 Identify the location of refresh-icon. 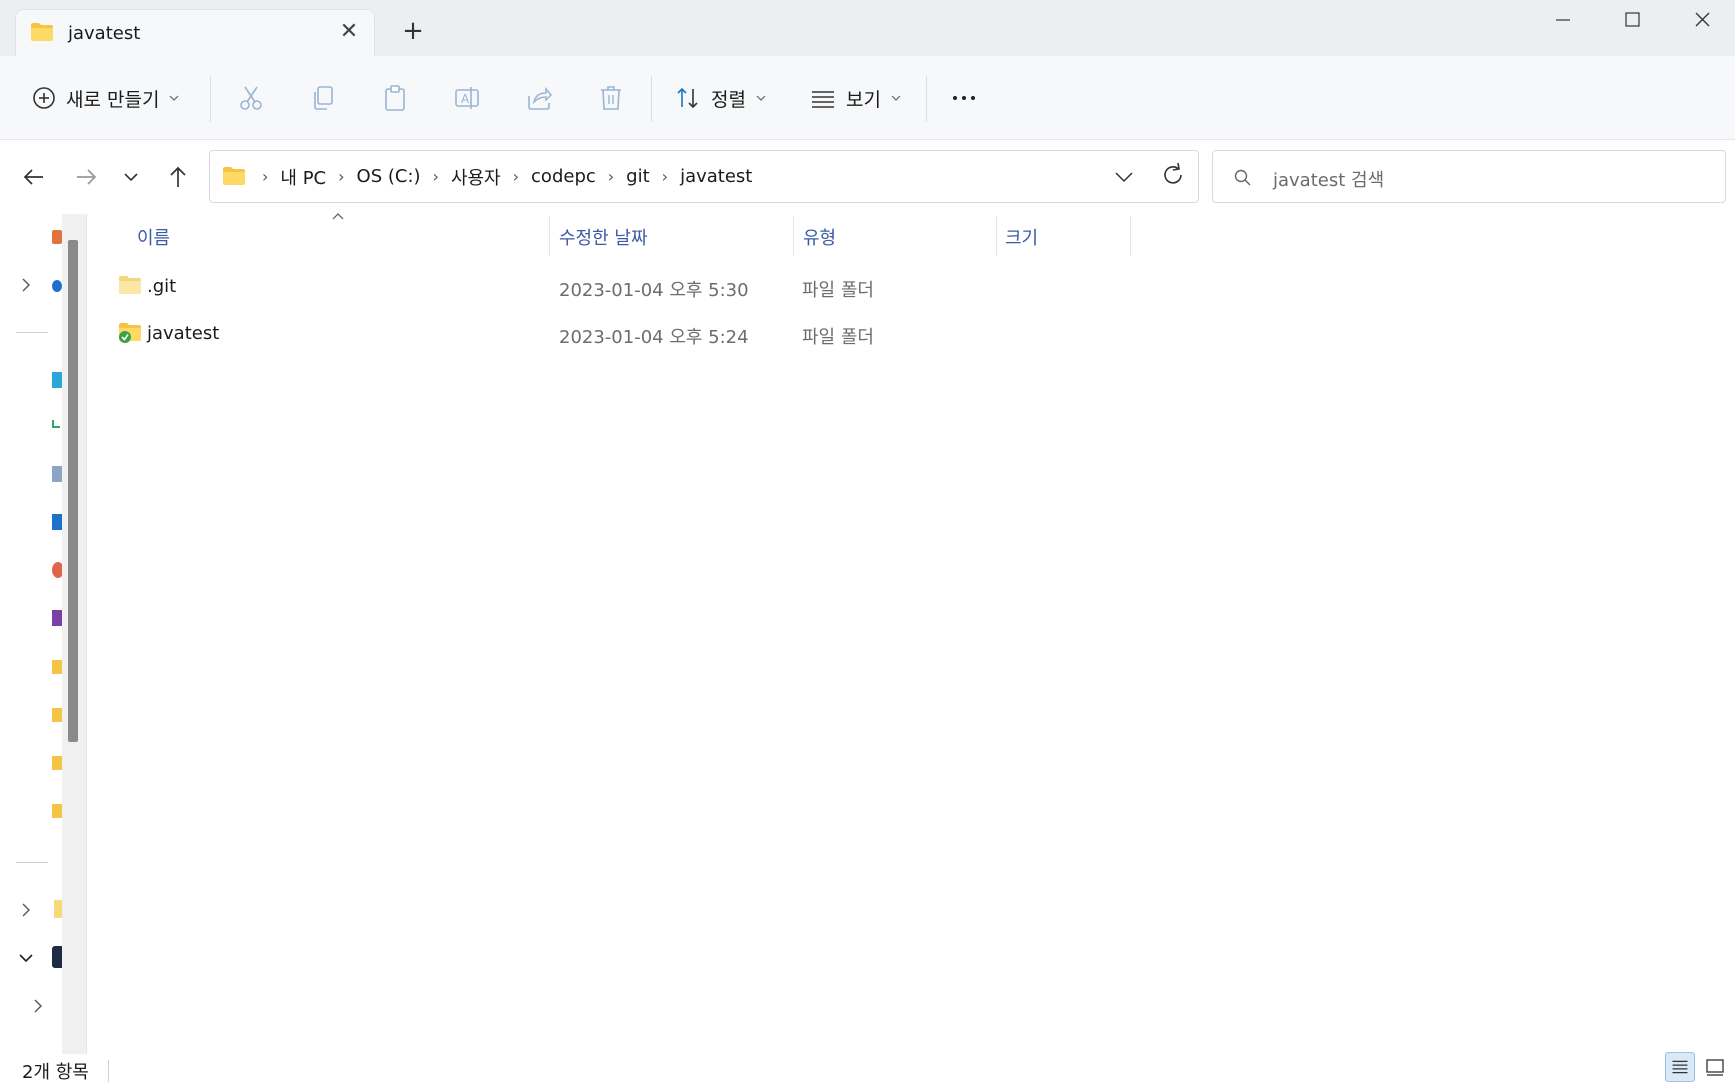
(1173, 175).